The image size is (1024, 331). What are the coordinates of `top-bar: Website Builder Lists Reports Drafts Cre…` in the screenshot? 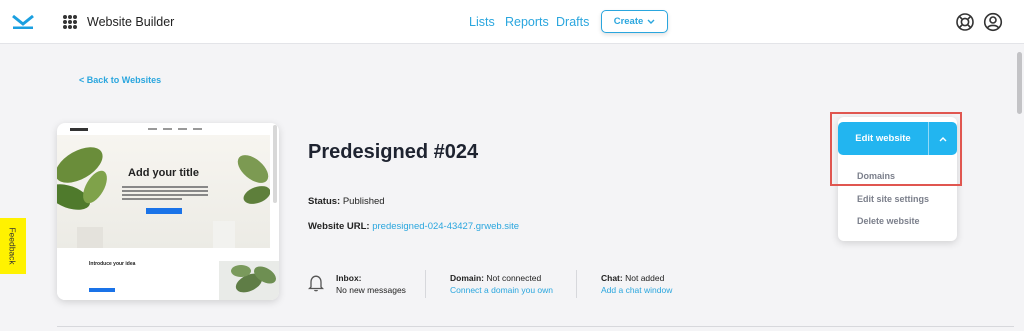 It's located at (512, 22).